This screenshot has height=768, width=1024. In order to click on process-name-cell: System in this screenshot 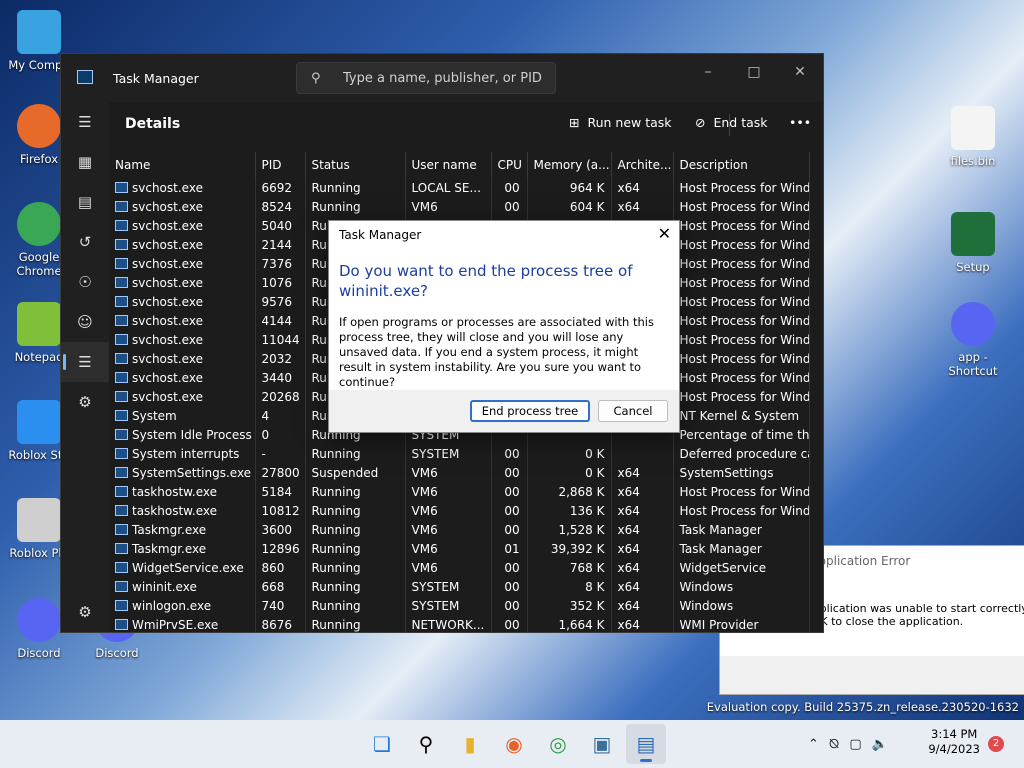, I will do `click(182, 415)`.